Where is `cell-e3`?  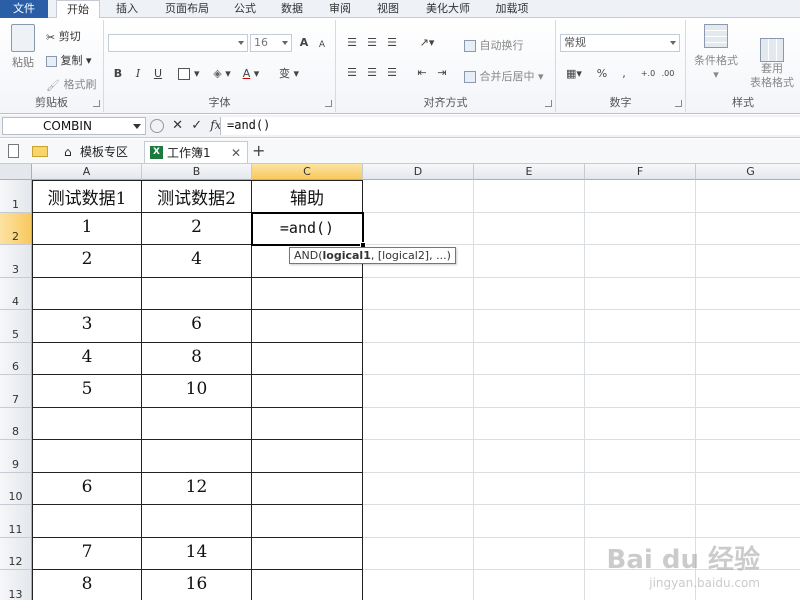 cell-e3 is located at coordinates (529, 261).